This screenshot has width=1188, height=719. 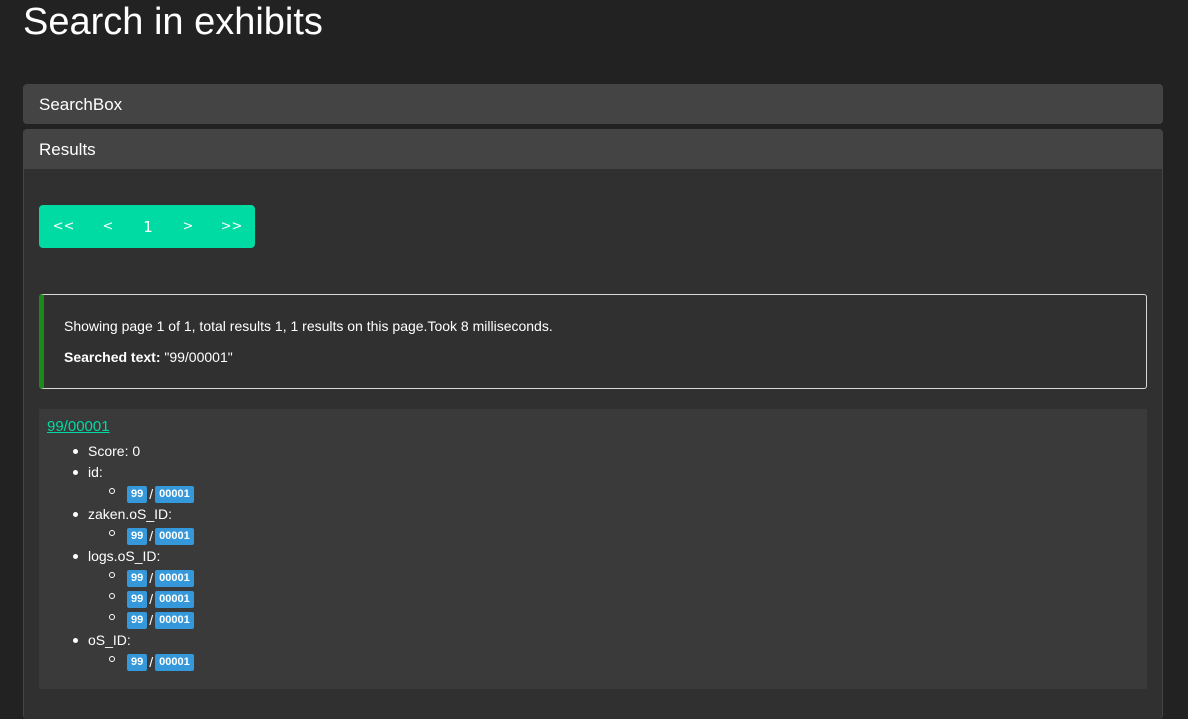 What do you see at coordinates (593, 149) in the screenshot?
I see `results-panel-heading: Results` at bounding box center [593, 149].